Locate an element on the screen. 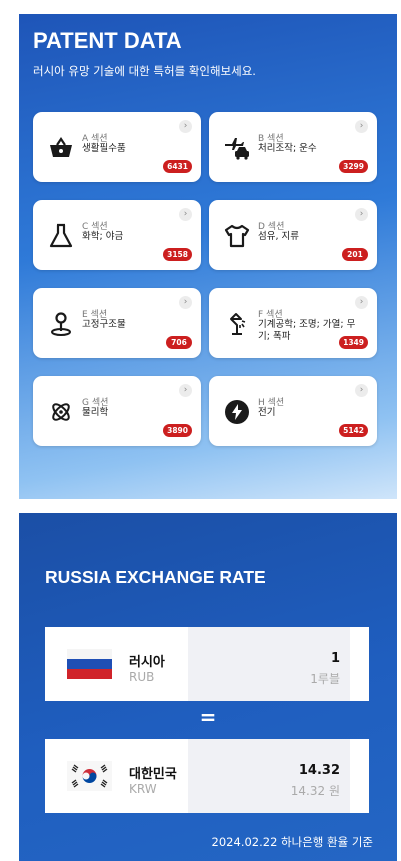 The height and width of the screenshot is (861, 401). rate-amount: 1 is located at coordinates (335, 658).